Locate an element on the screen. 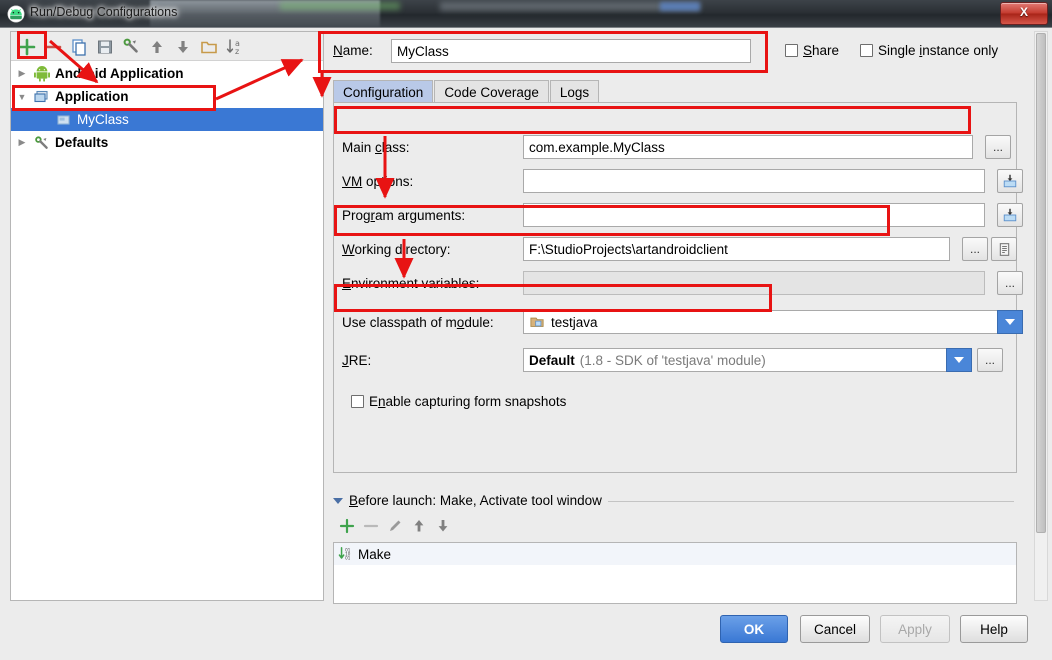  ok-button: OK is located at coordinates (754, 629).